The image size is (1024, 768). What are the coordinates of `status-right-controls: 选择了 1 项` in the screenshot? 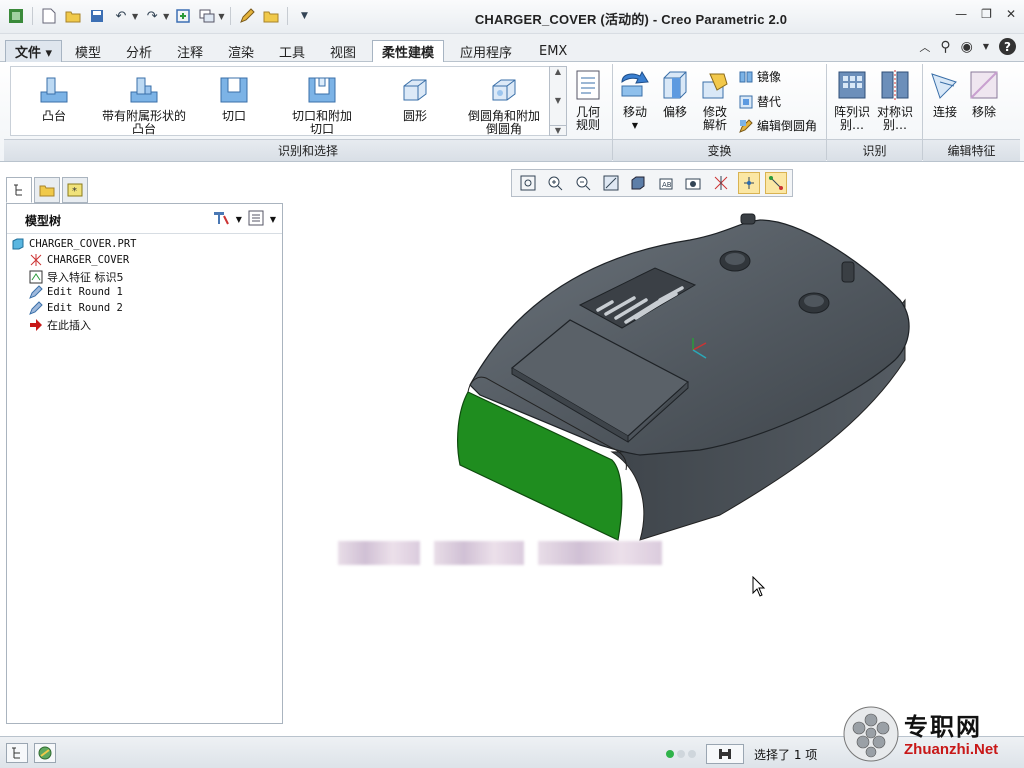 It's located at (741, 754).